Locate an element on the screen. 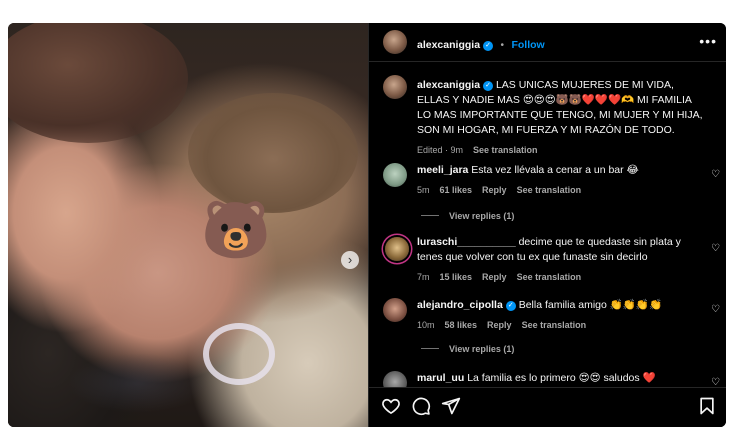  commenter-username: luraschi__________ is located at coordinates (466, 242).